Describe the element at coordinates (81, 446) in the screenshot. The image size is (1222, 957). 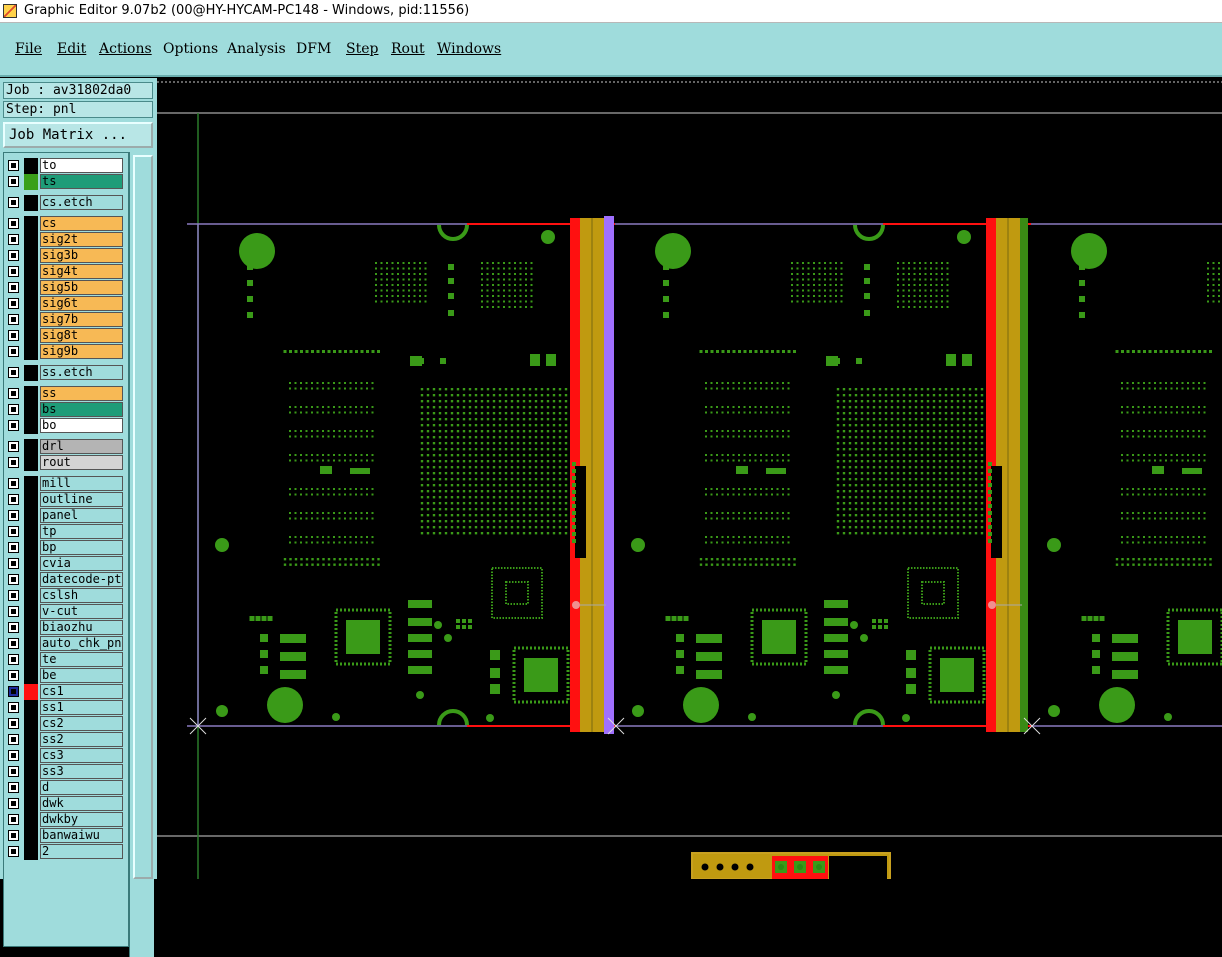
I see `layer-name: drl` at that location.